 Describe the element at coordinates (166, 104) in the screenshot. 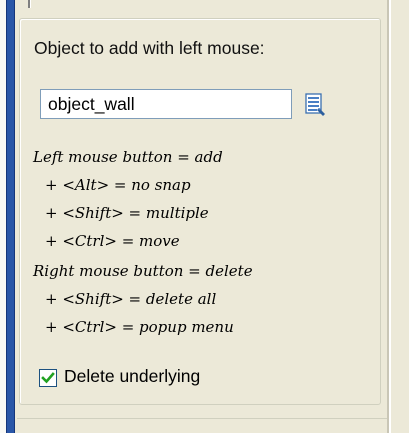

I see `object-name-field: object_wall` at that location.